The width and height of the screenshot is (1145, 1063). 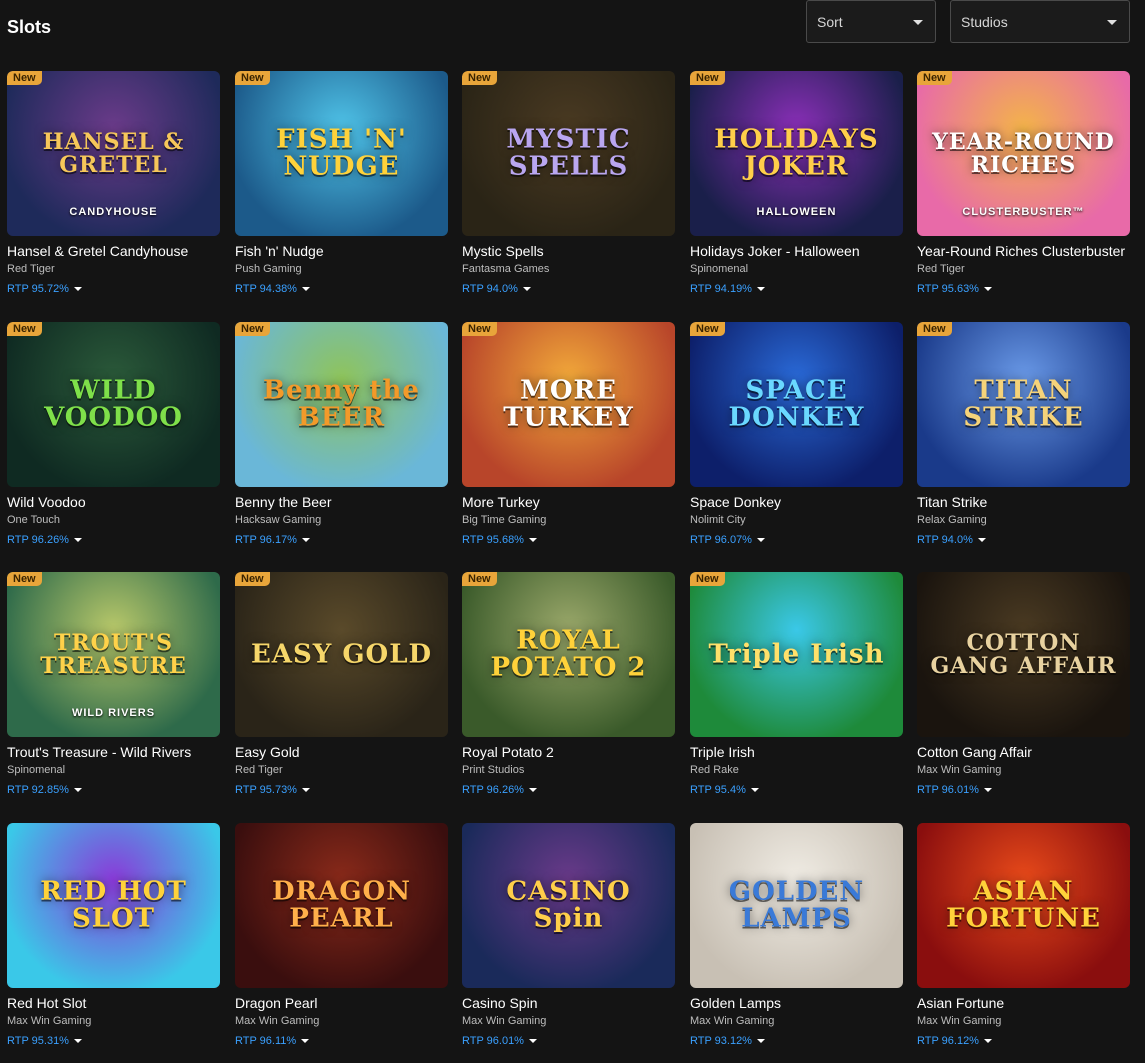 I want to click on game-title: Titan Strike, so click(x=1023, y=502).